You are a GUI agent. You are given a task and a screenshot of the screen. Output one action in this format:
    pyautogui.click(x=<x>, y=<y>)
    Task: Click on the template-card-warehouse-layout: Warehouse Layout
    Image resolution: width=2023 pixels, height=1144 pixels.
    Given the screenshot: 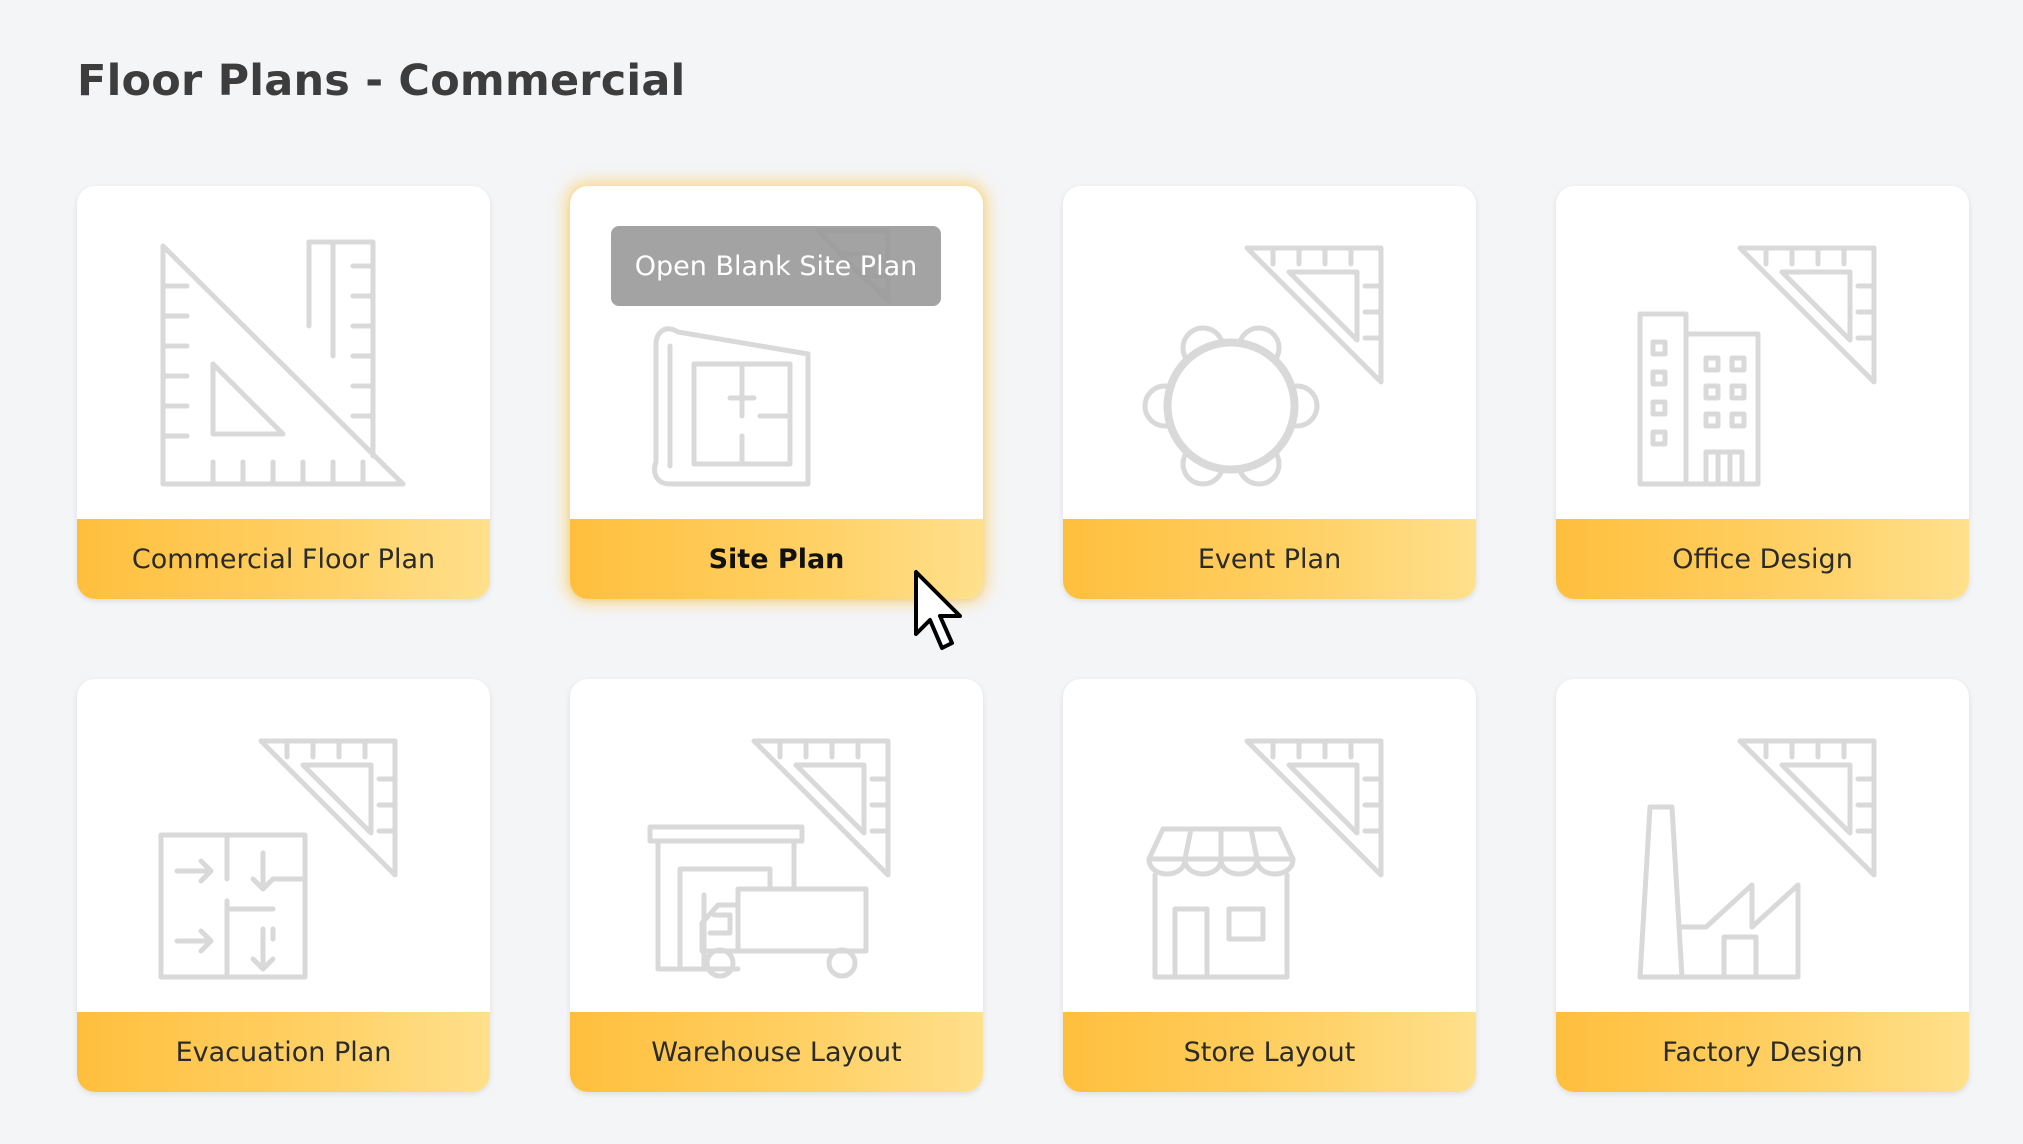 What is the action you would take?
    pyautogui.click(x=776, y=885)
    